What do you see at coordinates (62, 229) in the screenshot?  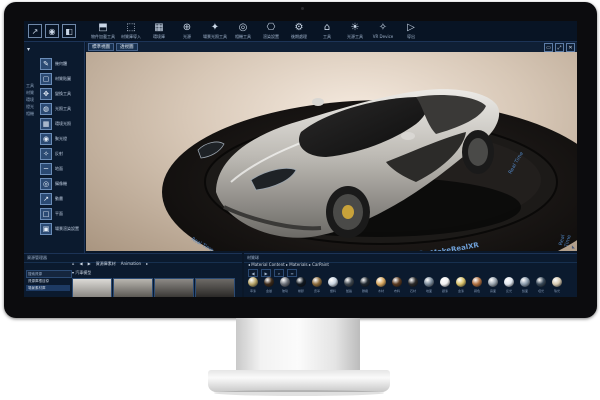 I see `tool-item: ▣ 場景渲染設置` at bounding box center [62, 229].